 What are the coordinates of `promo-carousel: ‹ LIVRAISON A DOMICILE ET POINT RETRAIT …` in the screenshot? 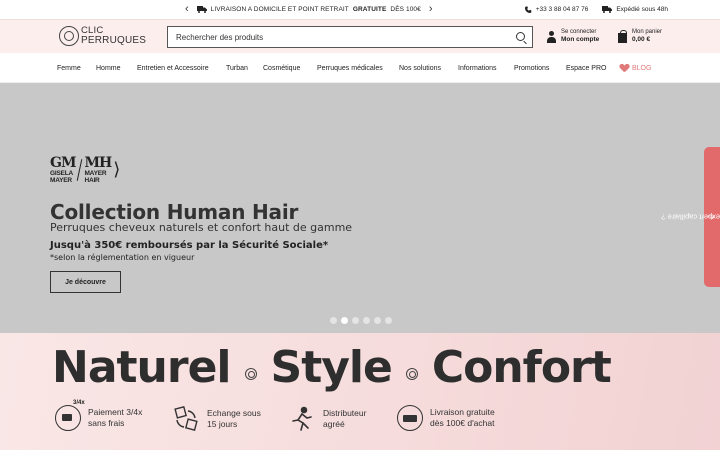 It's located at (309, 9).